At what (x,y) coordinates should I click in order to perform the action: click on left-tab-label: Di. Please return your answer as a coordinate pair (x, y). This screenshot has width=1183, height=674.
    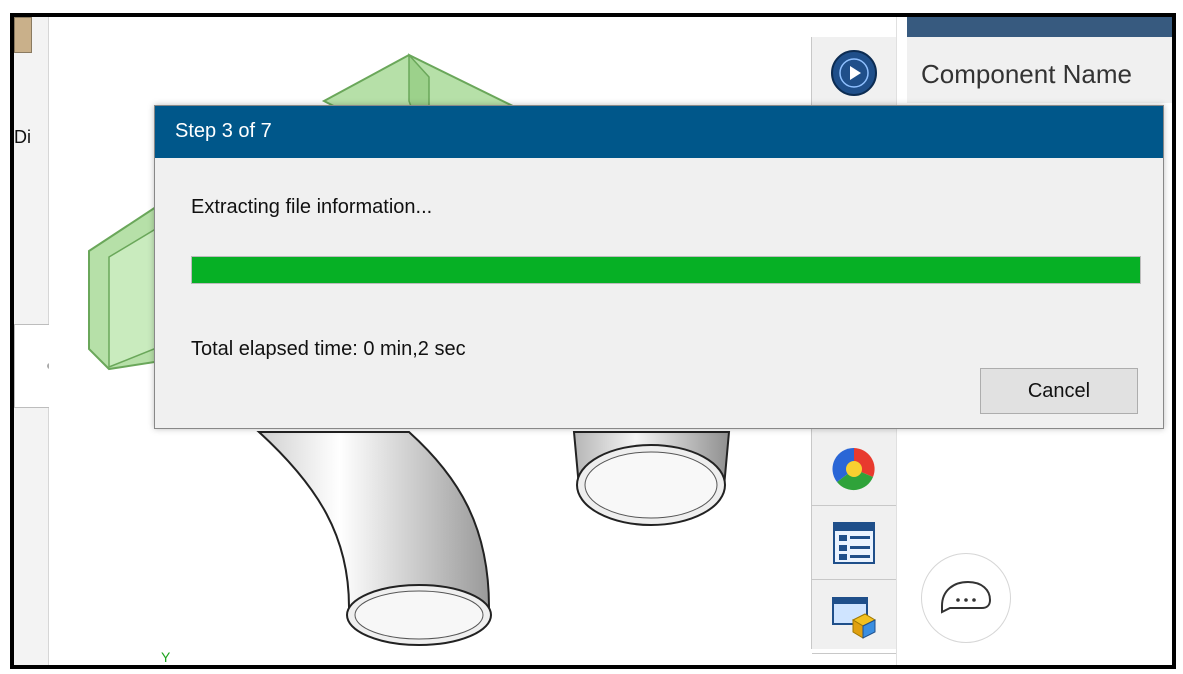
    Looking at the image, I should click on (22, 137).